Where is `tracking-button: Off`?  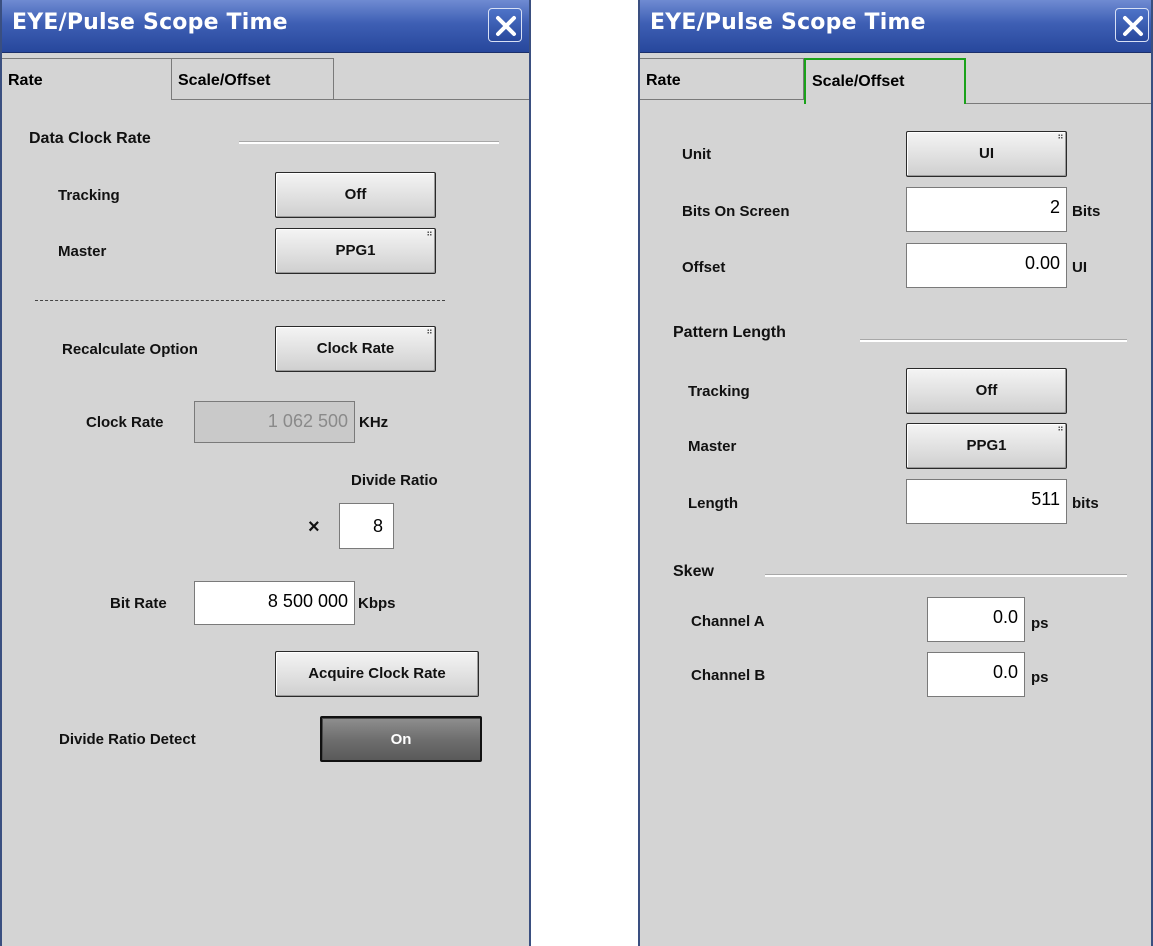
tracking-button: Off is located at coordinates (355, 195).